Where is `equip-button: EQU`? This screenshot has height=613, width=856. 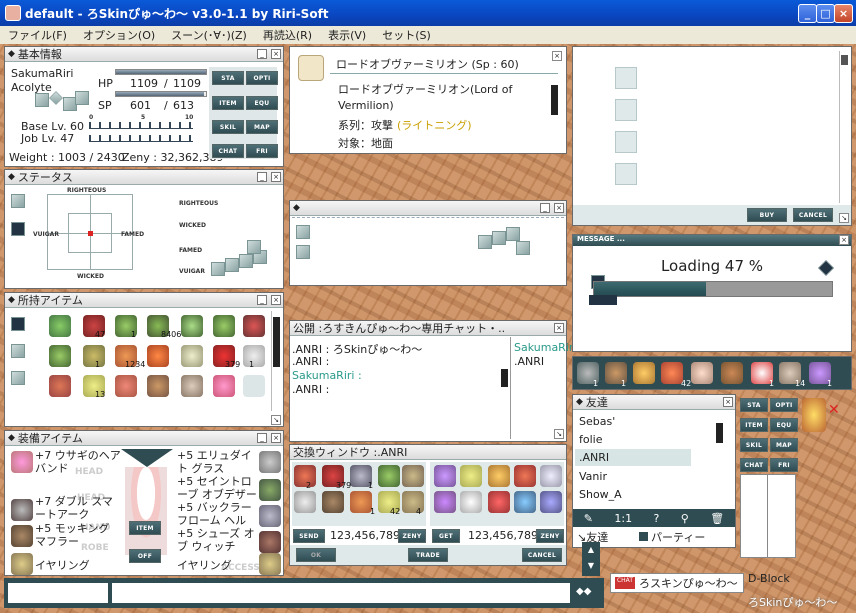 equip-button: EQU is located at coordinates (784, 425).